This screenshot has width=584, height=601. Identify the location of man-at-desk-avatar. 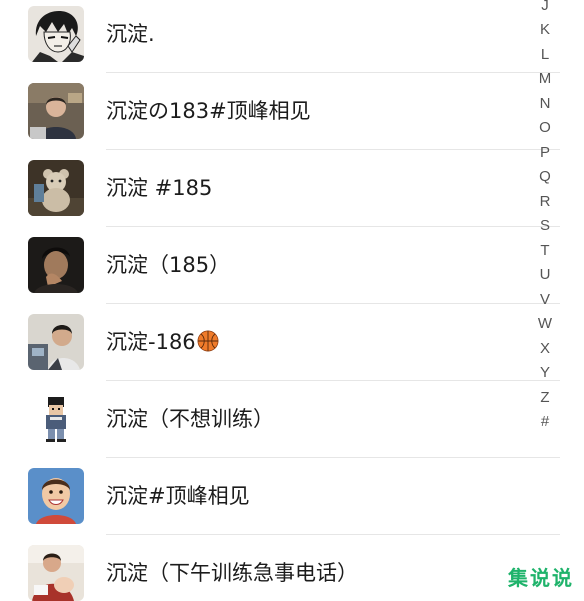
(56, 111).